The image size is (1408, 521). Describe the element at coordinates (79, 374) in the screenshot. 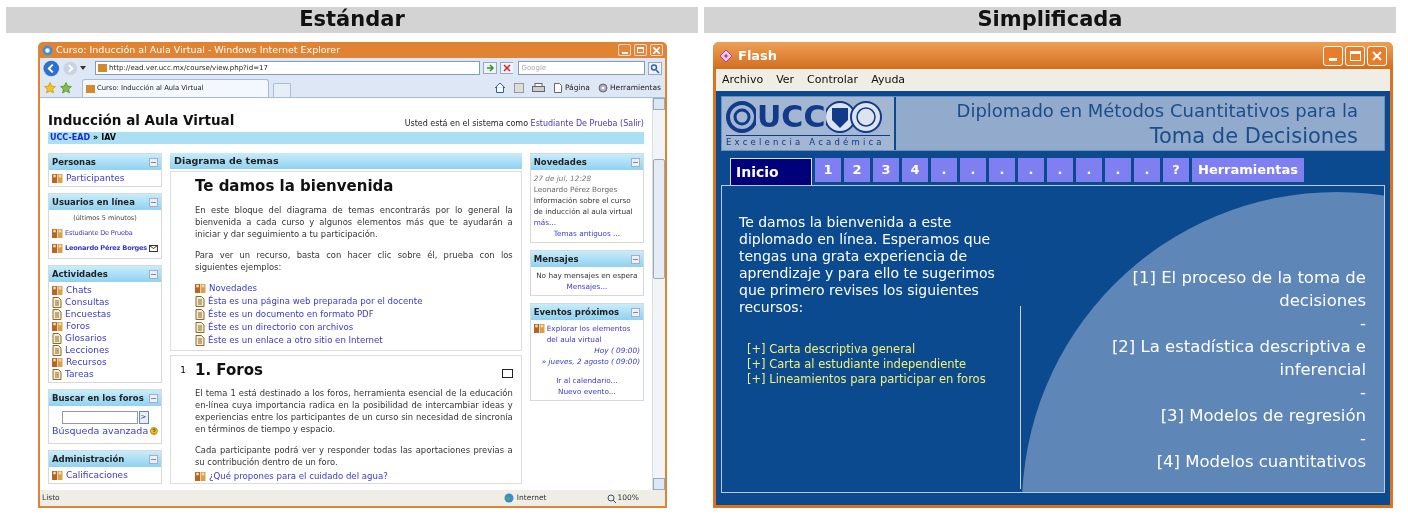

I see `activity-link: Tareas` at that location.